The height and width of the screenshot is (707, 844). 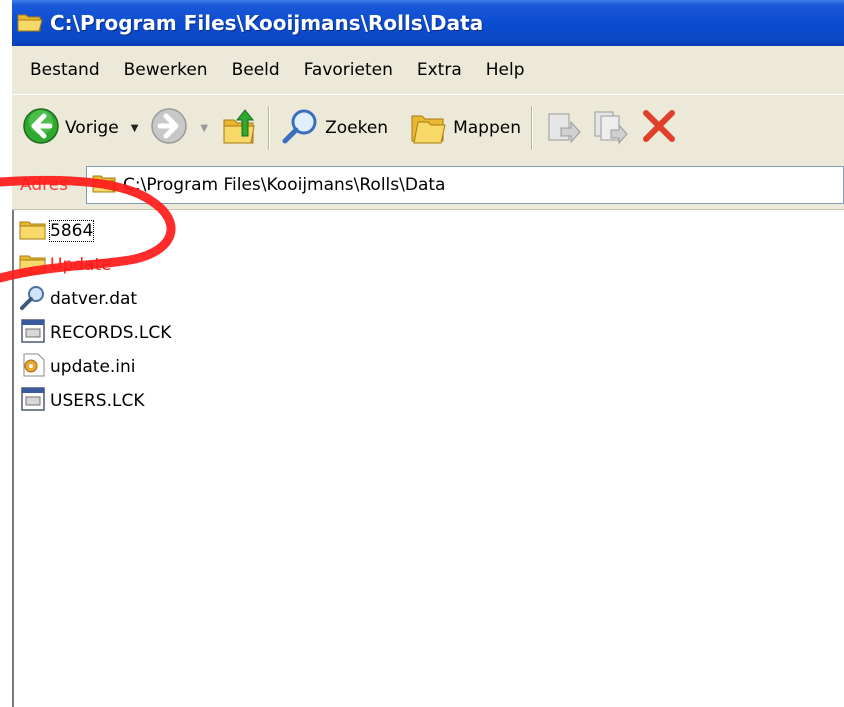 I want to click on file-name: update.ini, so click(x=93, y=367).